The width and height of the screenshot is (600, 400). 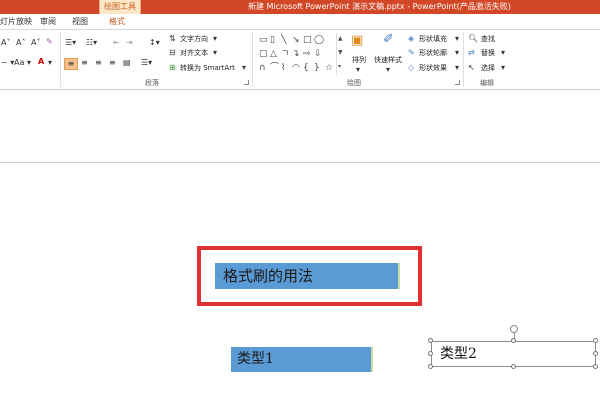 I want to click on change-case-dropdown-icon: ▾, so click(x=29, y=63).